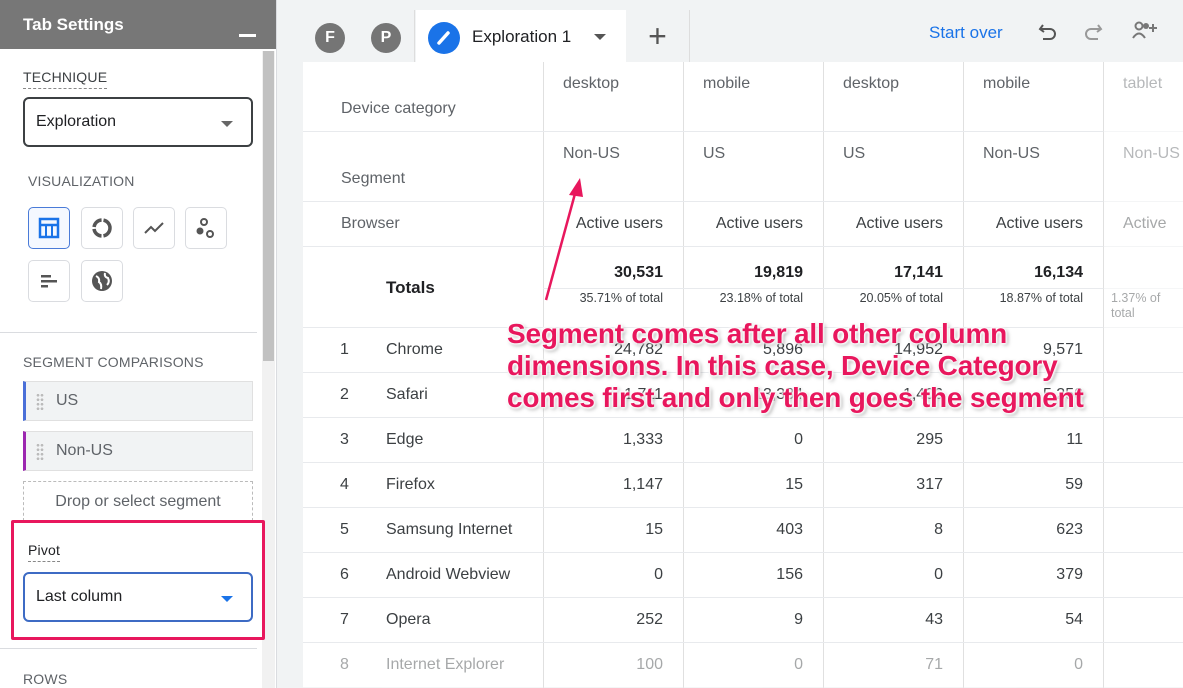 This screenshot has width=1183, height=688. Describe the element at coordinates (613, 440) in the screenshot. I see `table-cell: 1,333` at that location.